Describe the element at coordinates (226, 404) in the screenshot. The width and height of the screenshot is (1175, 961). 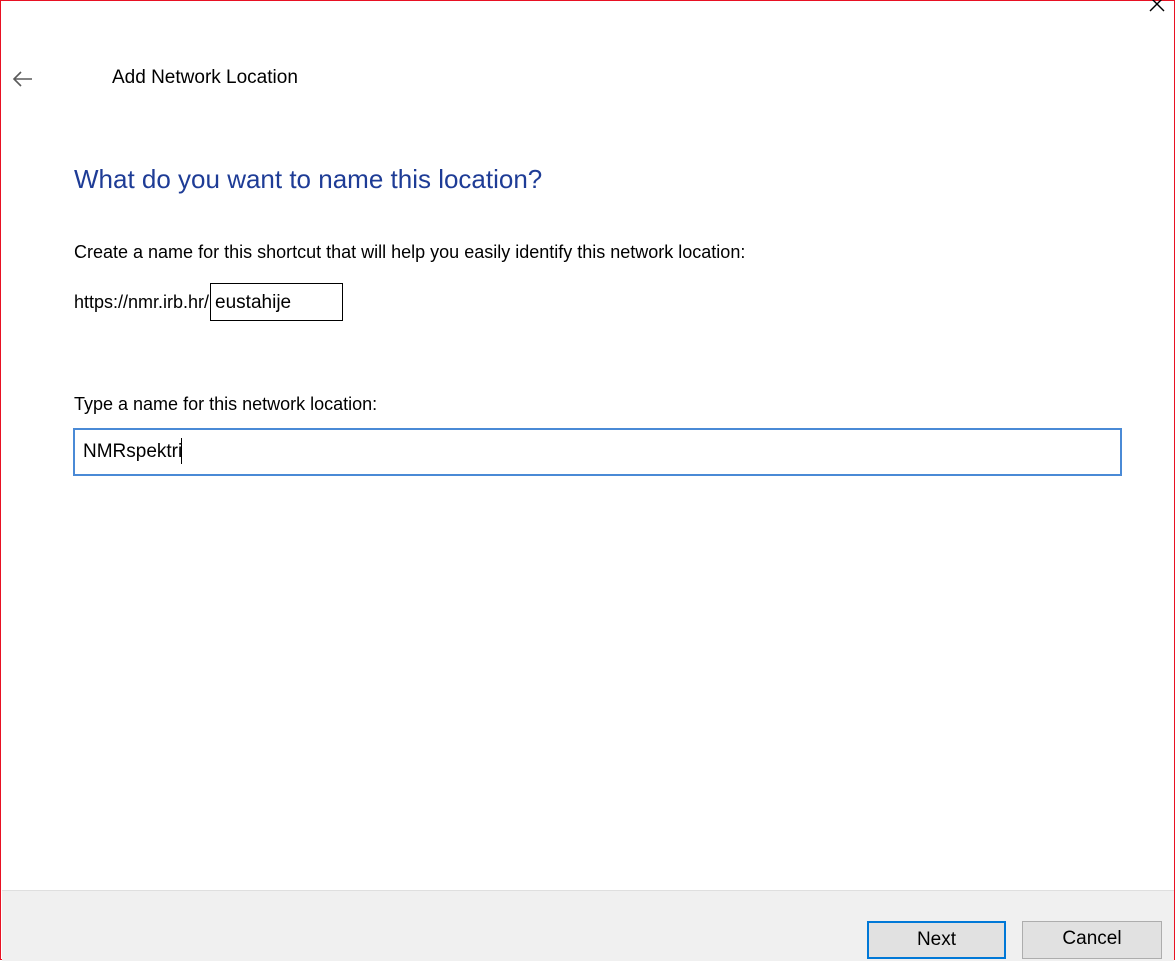
I see `name-field-label: Type a name for this network location:` at that location.